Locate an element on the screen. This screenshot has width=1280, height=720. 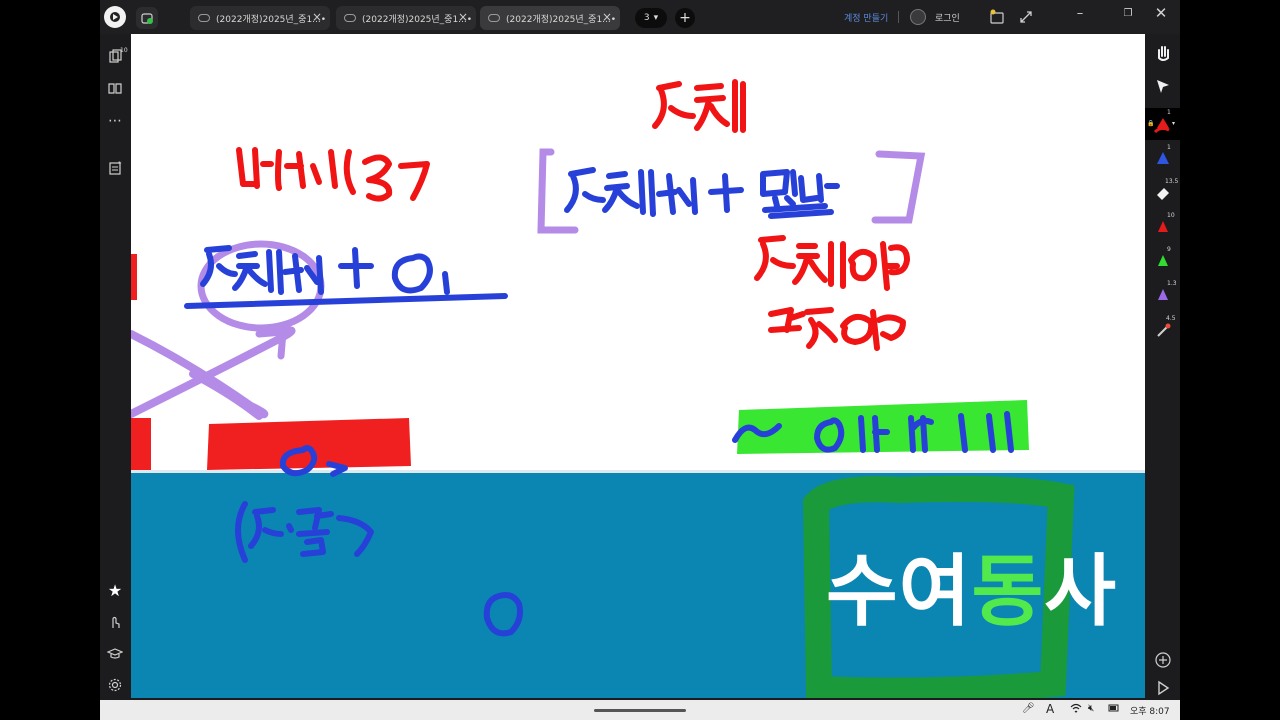
select-tool-button is located at coordinates (1163, 86).